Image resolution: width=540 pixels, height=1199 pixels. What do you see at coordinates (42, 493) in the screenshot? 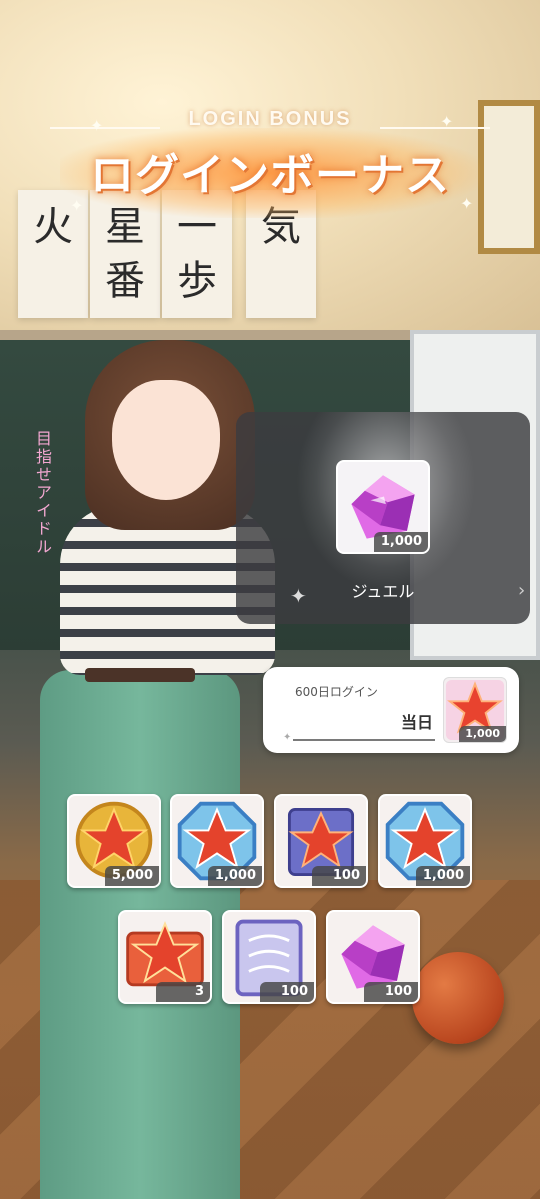
I see `chalk-writing: 目指せアイドル` at bounding box center [42, 493].